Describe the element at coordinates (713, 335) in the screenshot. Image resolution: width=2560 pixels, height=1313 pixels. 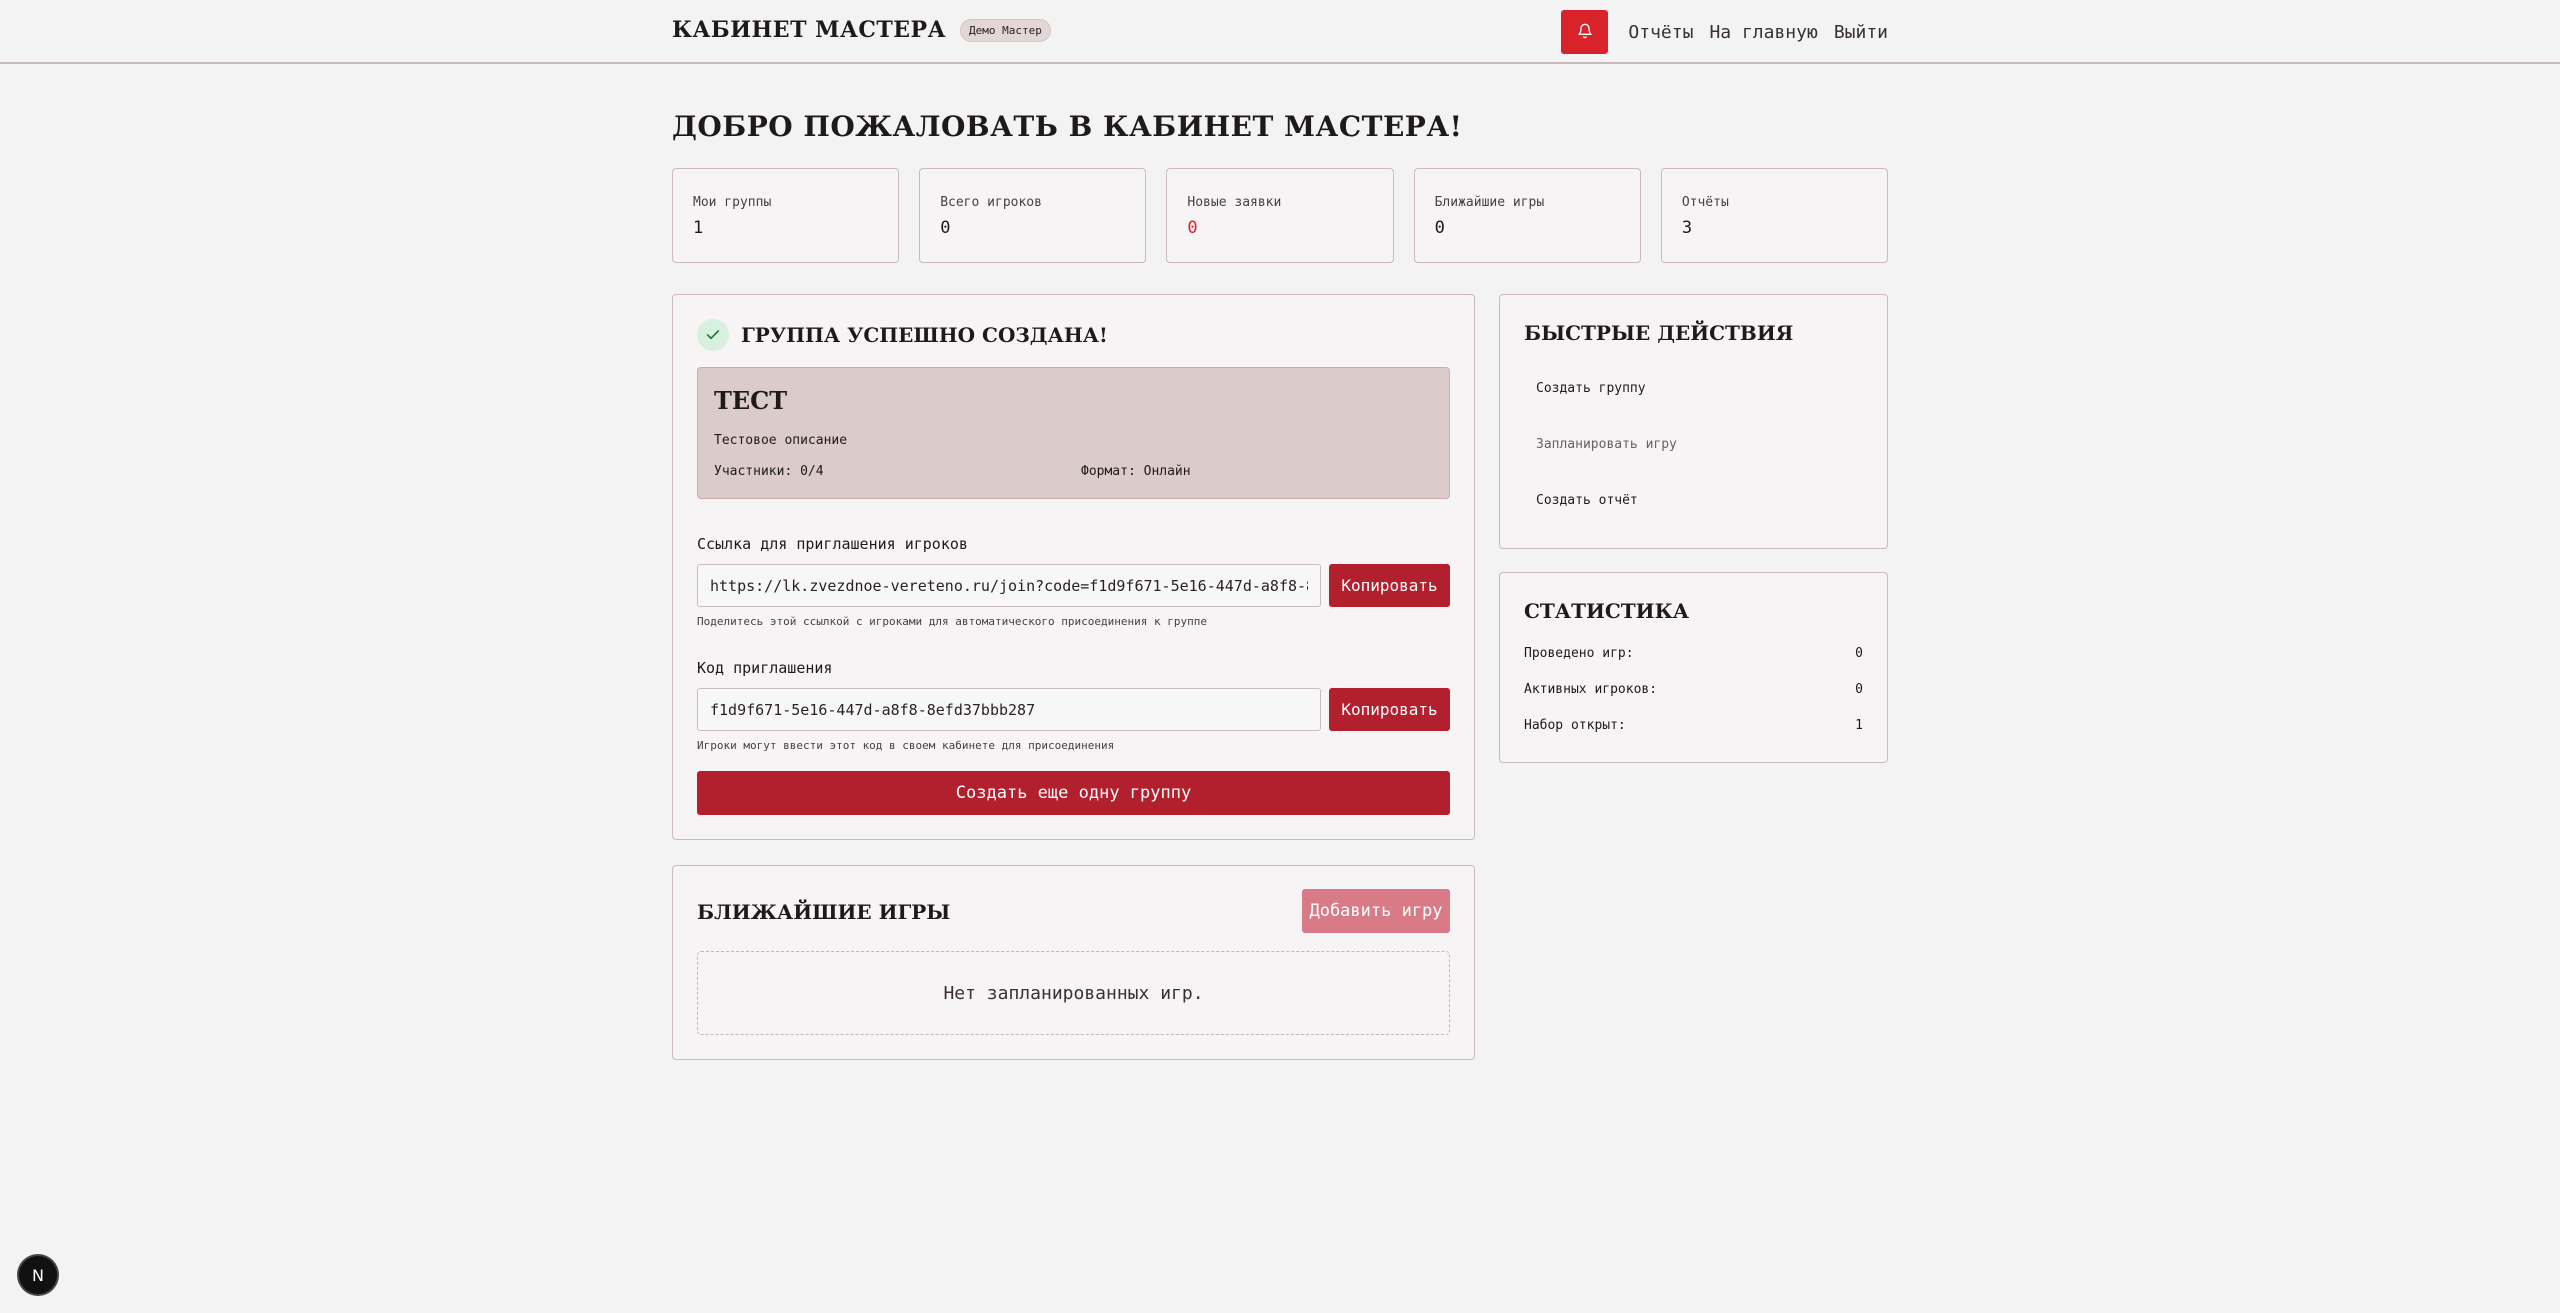
I see `check-icon` at that location.